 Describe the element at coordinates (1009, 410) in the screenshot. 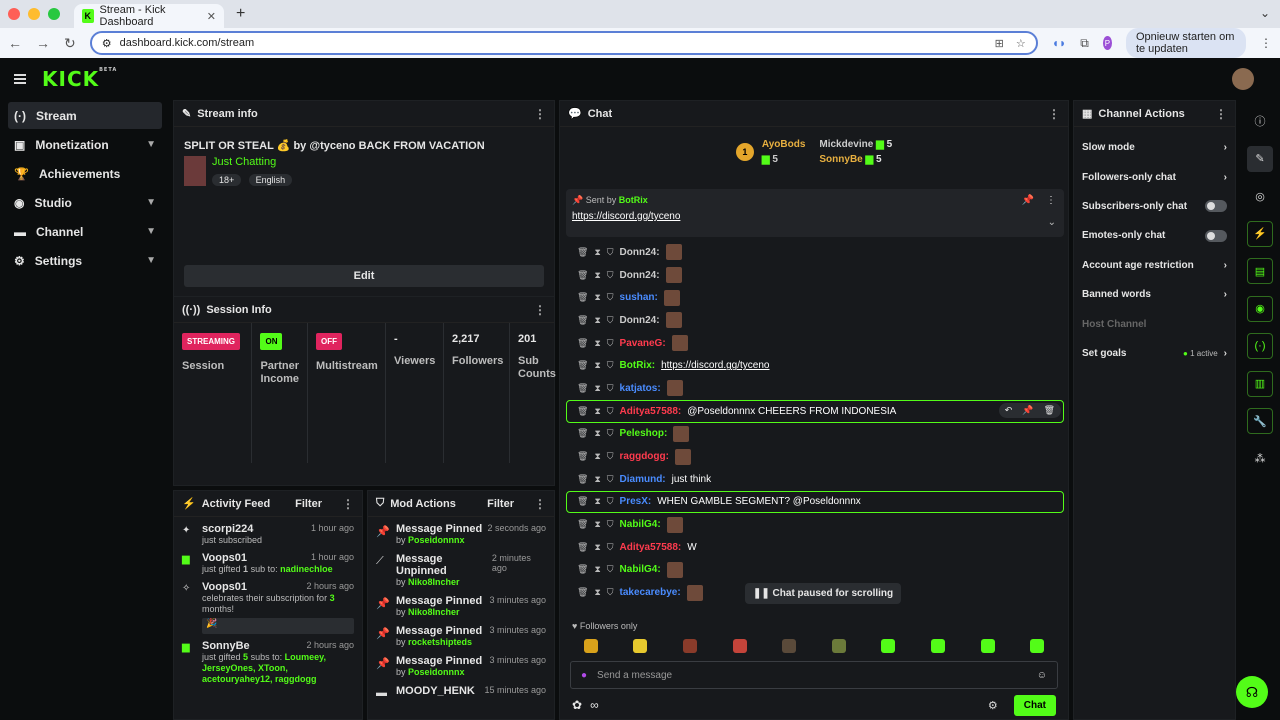

I see `reply-icon: ↶` at that location.